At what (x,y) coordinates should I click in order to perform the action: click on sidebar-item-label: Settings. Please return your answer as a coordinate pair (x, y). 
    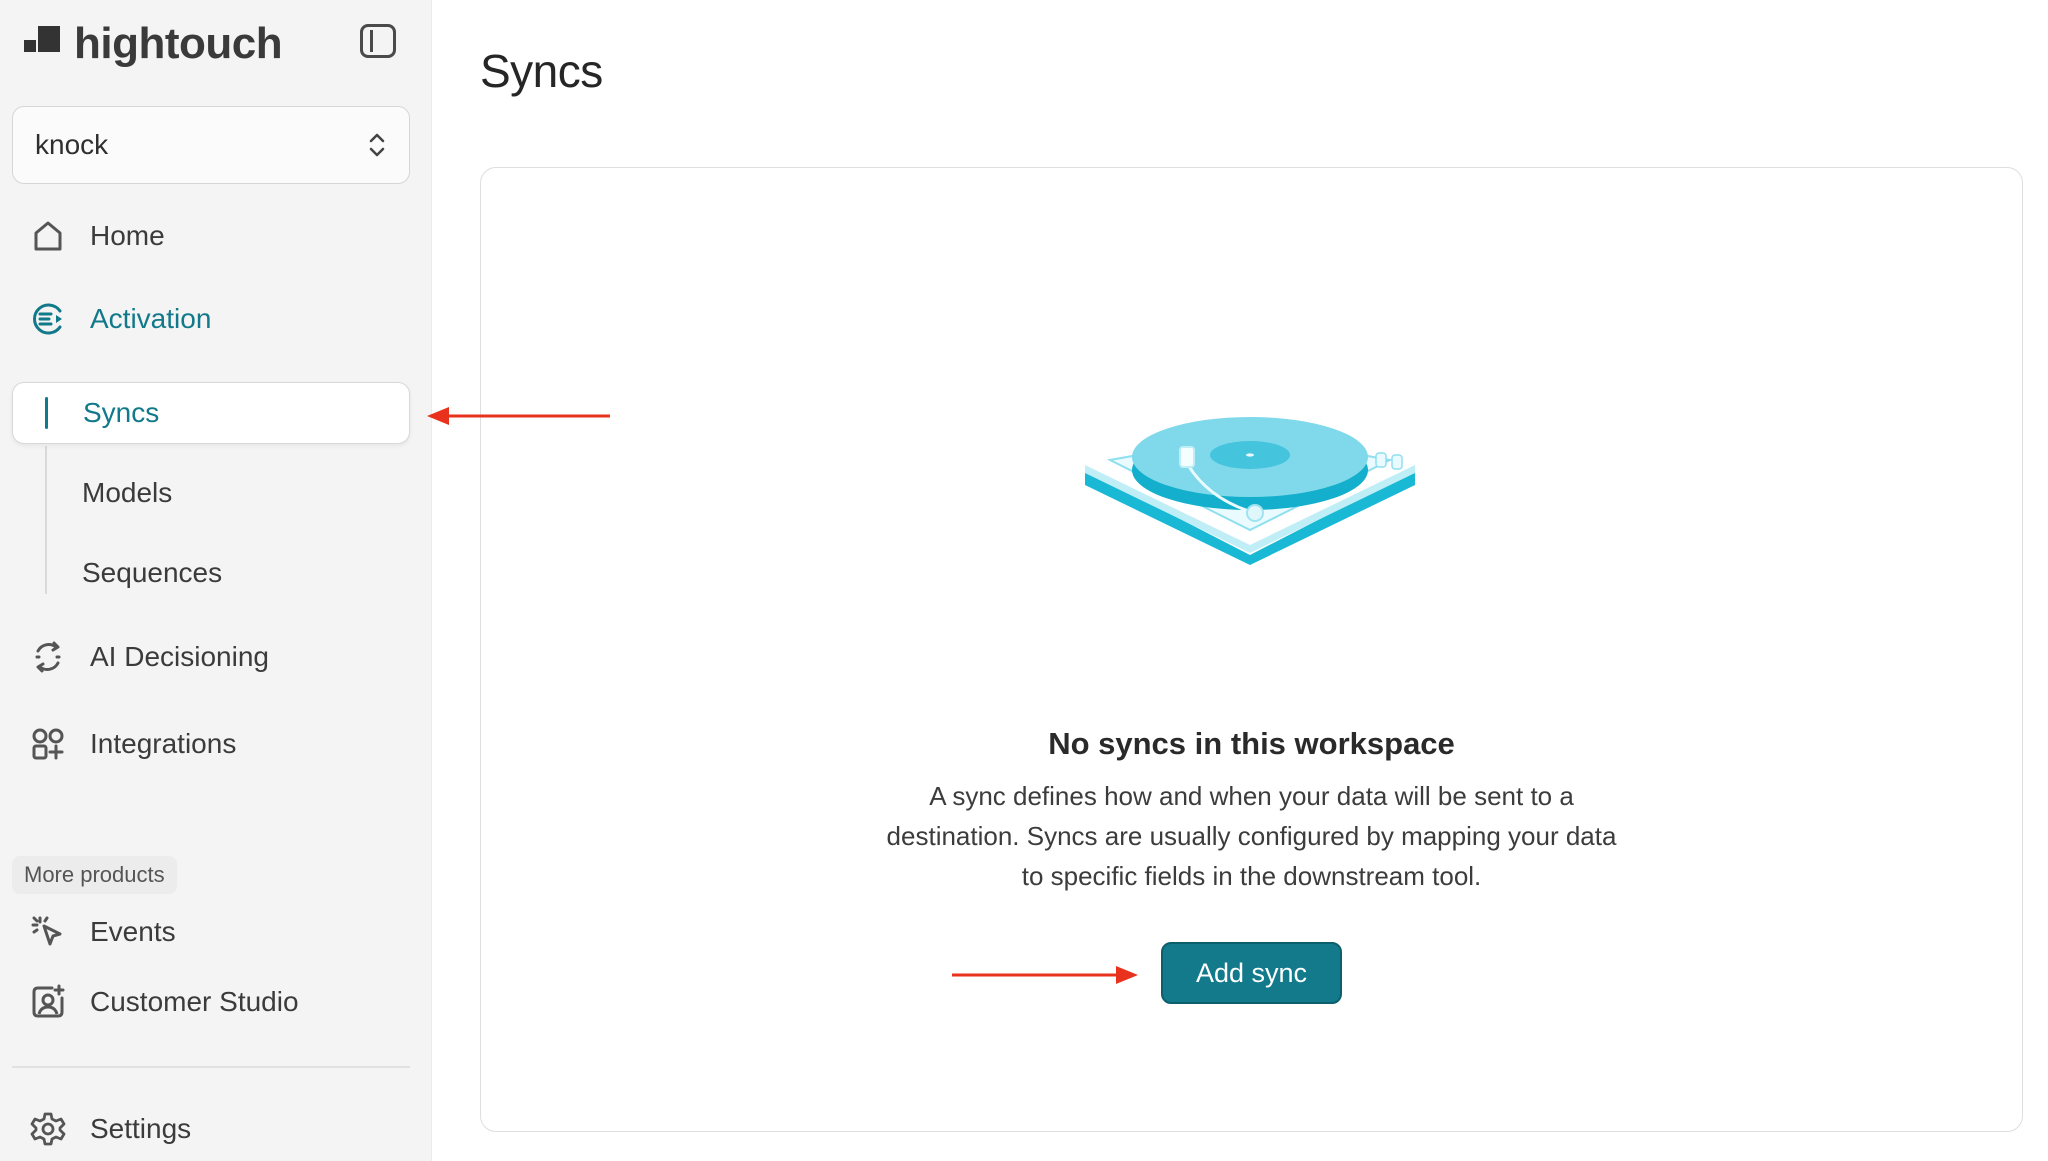
    Looking at the image, I should click on (141, 1128).